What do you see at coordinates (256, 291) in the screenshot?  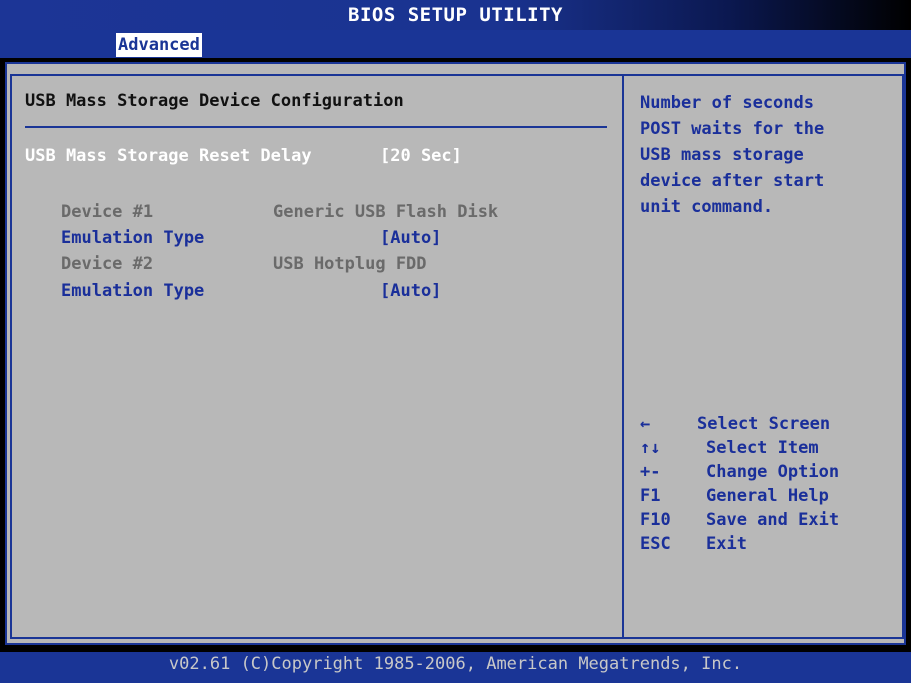 I see `device-2-emulation-option: Emulation Type [Auto]` at bounding box center [256, 291].